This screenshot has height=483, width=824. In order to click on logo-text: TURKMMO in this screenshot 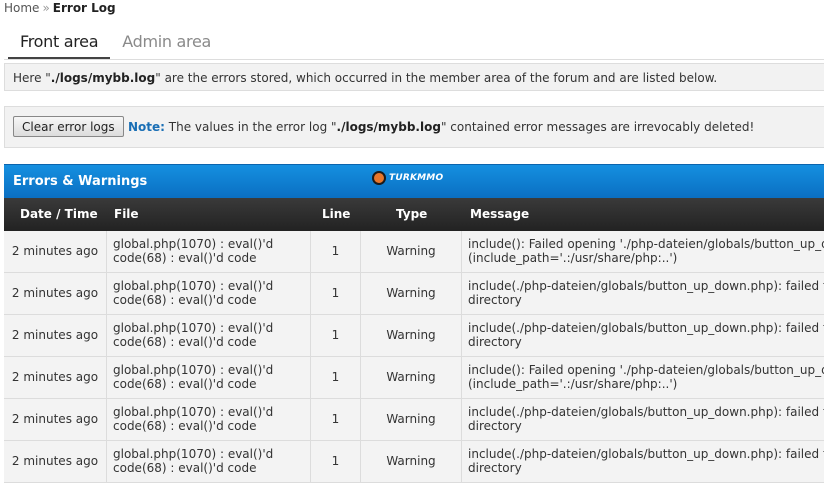, I will do `click(416, 178)`.